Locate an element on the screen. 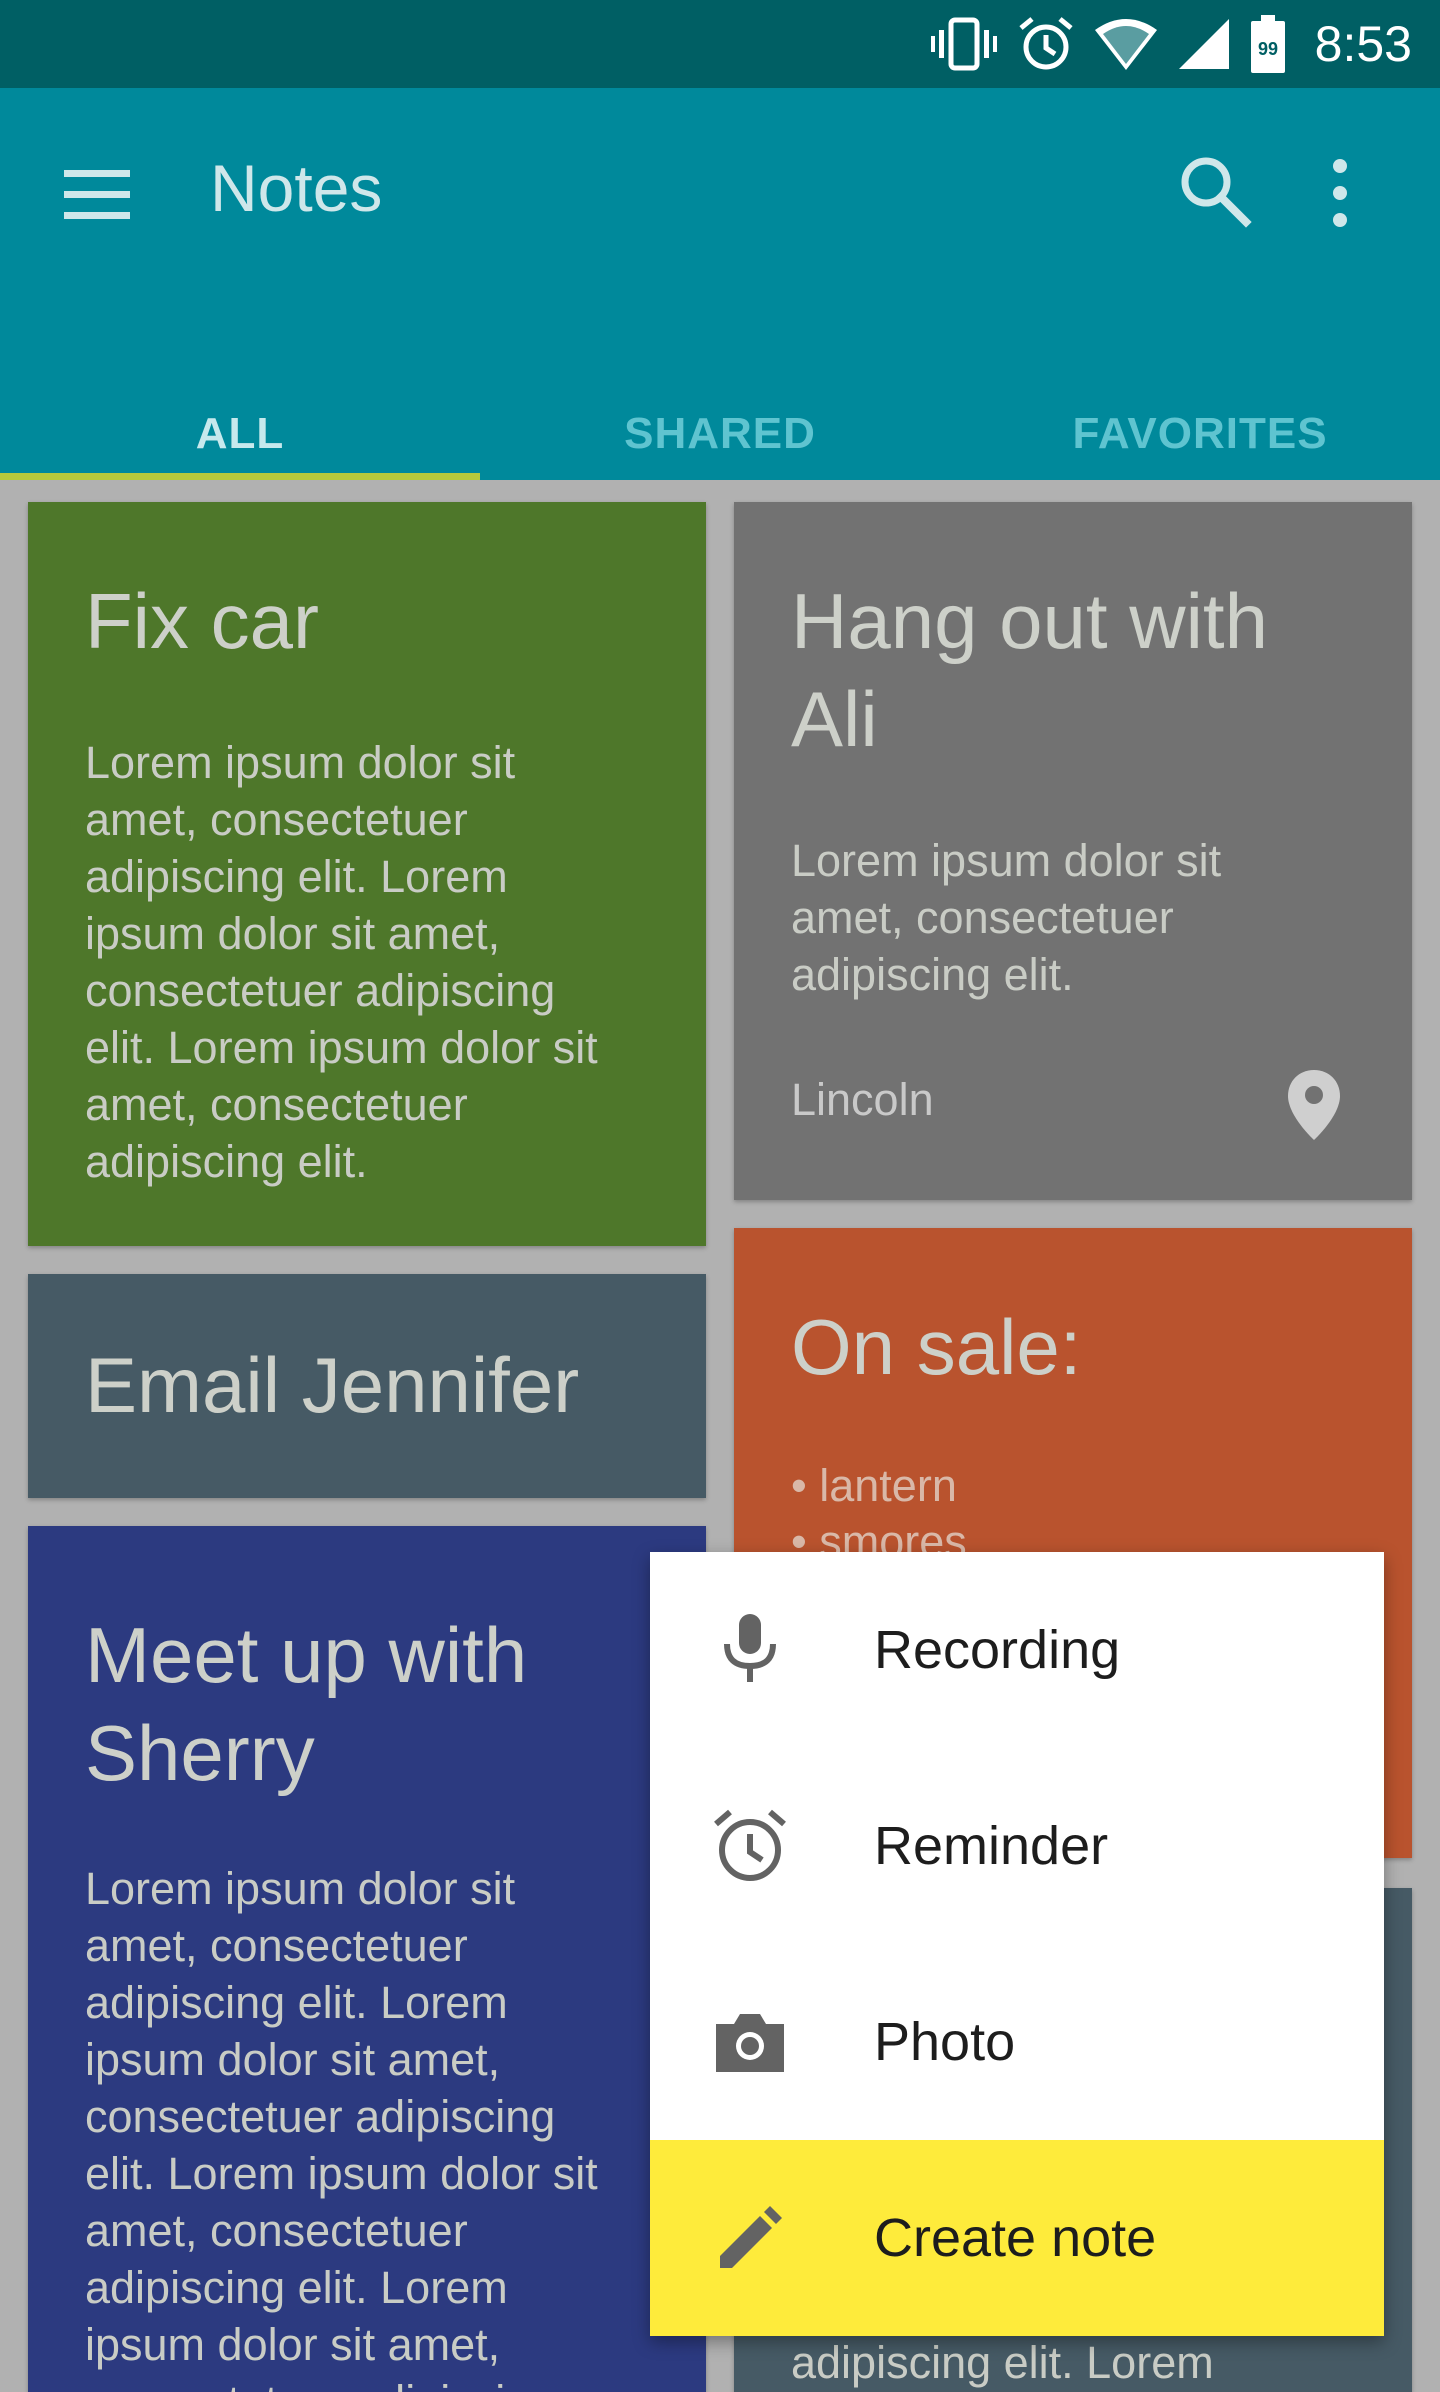  note-title: Hang out with Ali is located at coordinates (1029, 670).